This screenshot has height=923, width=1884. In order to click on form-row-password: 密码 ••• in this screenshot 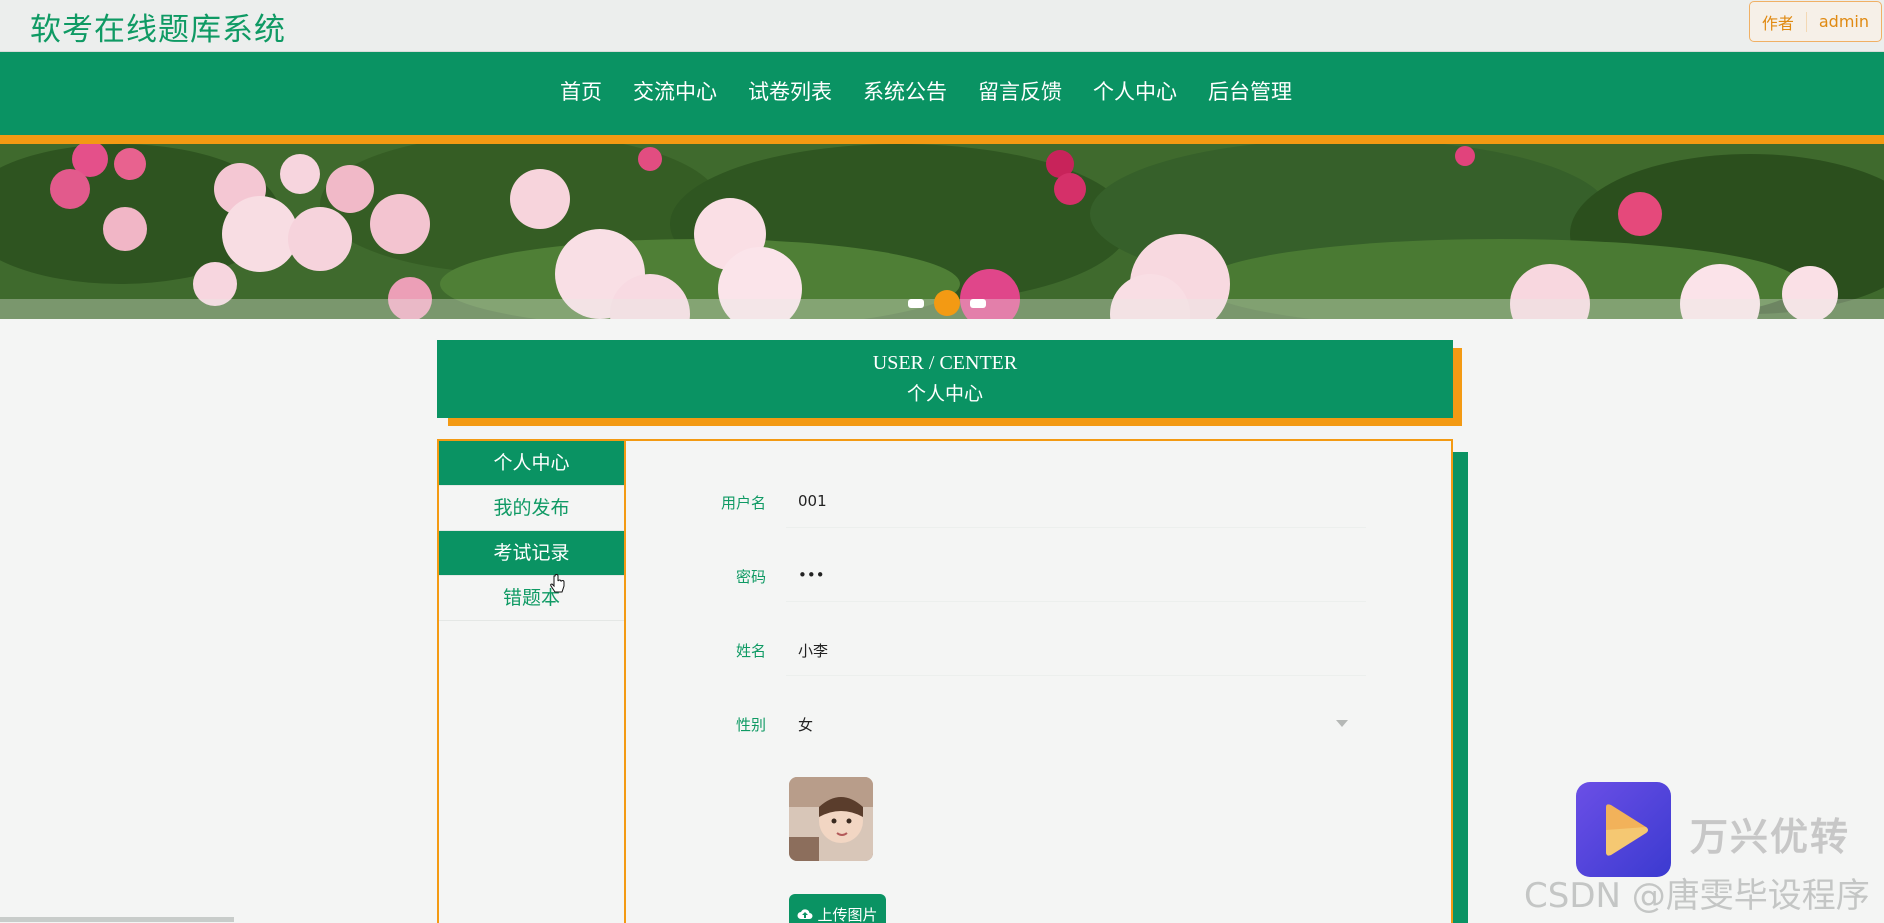, I will do `click(996, 577)`.